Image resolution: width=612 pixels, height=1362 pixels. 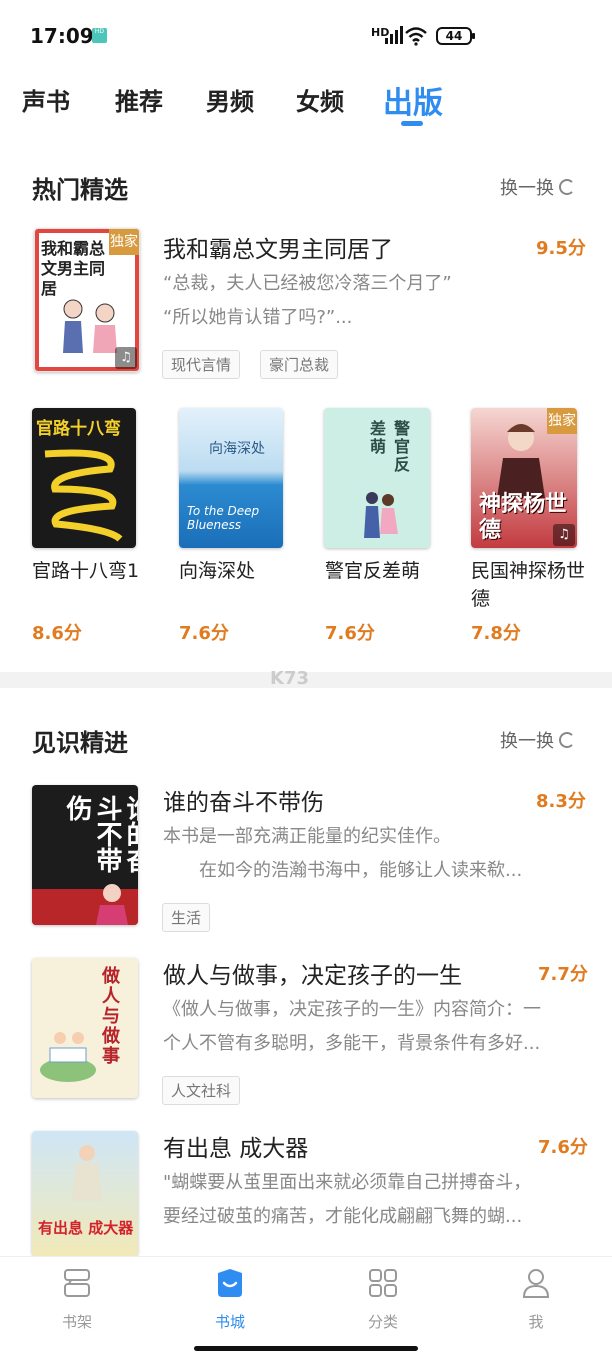 I want to click on book-cover-fendou: 谁的奋斗不带伤, so click(x=85, y=855).